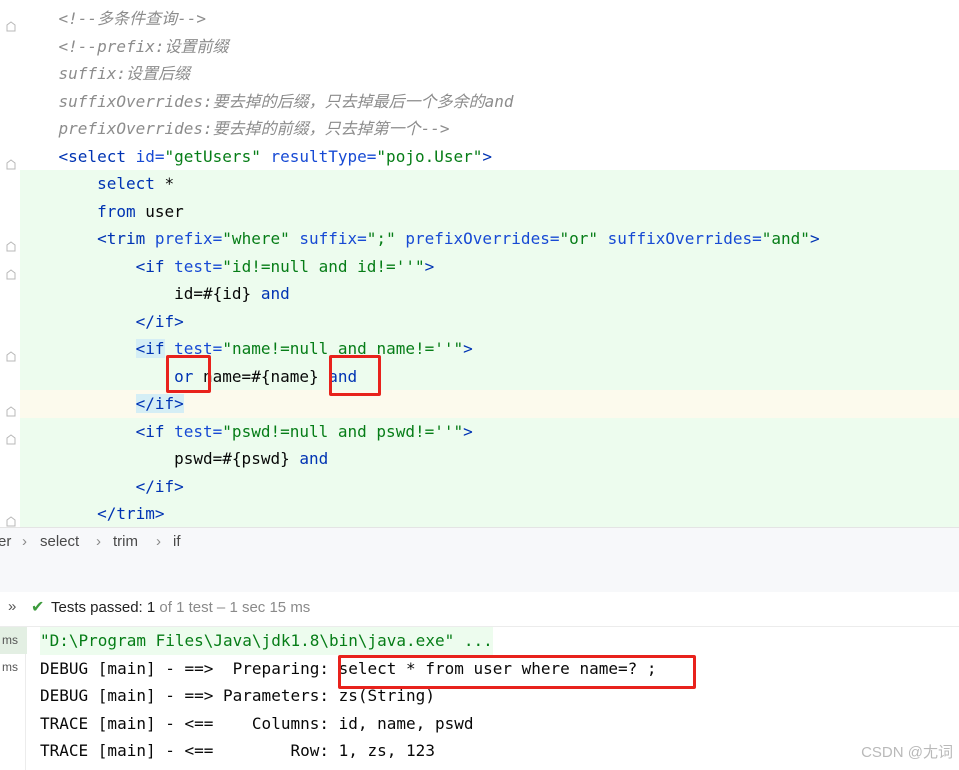 The height and width of the screenshot is (770, 959). I want to click on code-line: prefixOverrides:要去掉的前缀，只去掉第一个-->, so click(489, 129).